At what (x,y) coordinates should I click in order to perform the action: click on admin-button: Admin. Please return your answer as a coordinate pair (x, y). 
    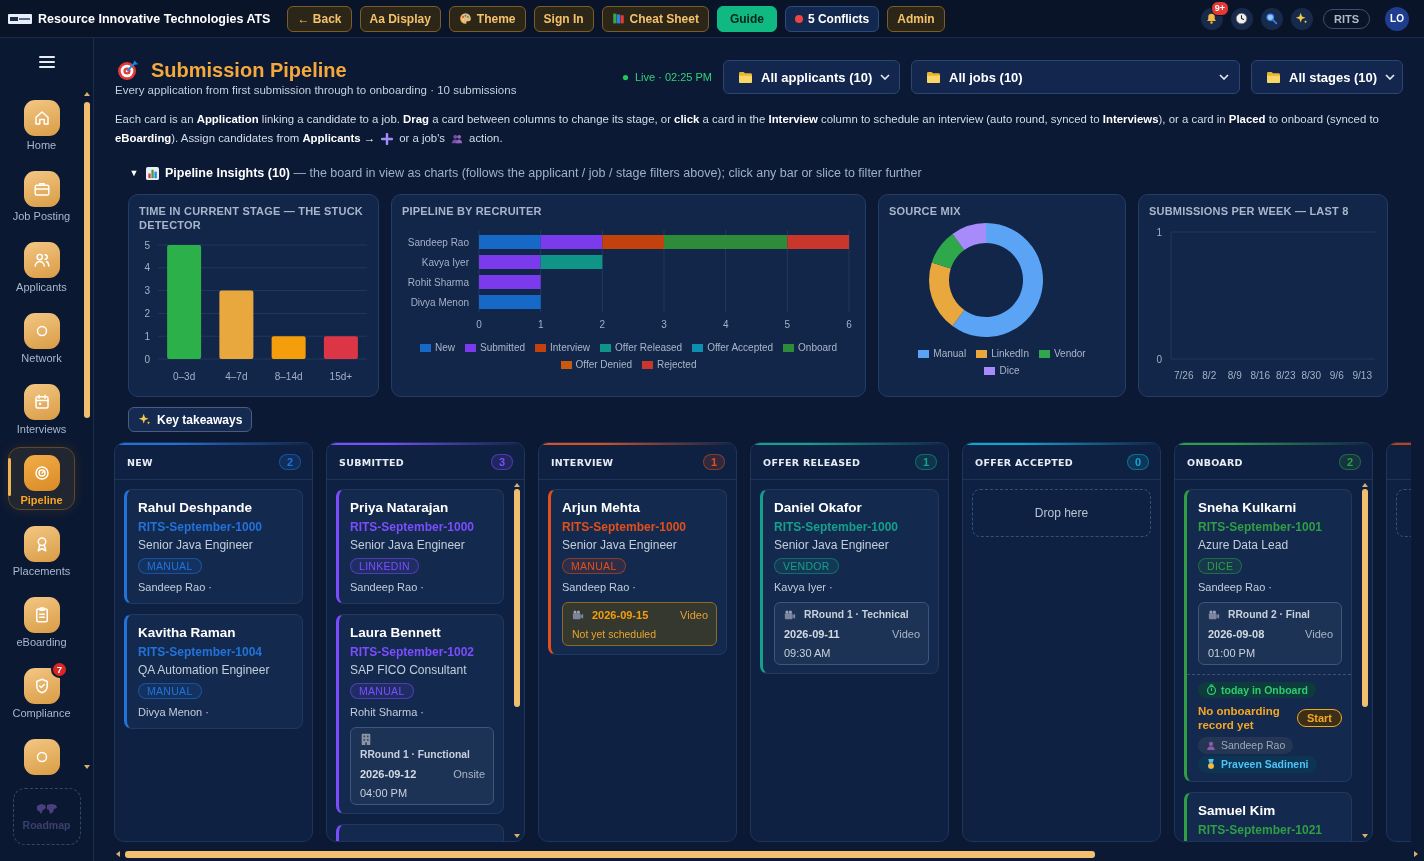
    Looking at the image, I should click on (916, 18).